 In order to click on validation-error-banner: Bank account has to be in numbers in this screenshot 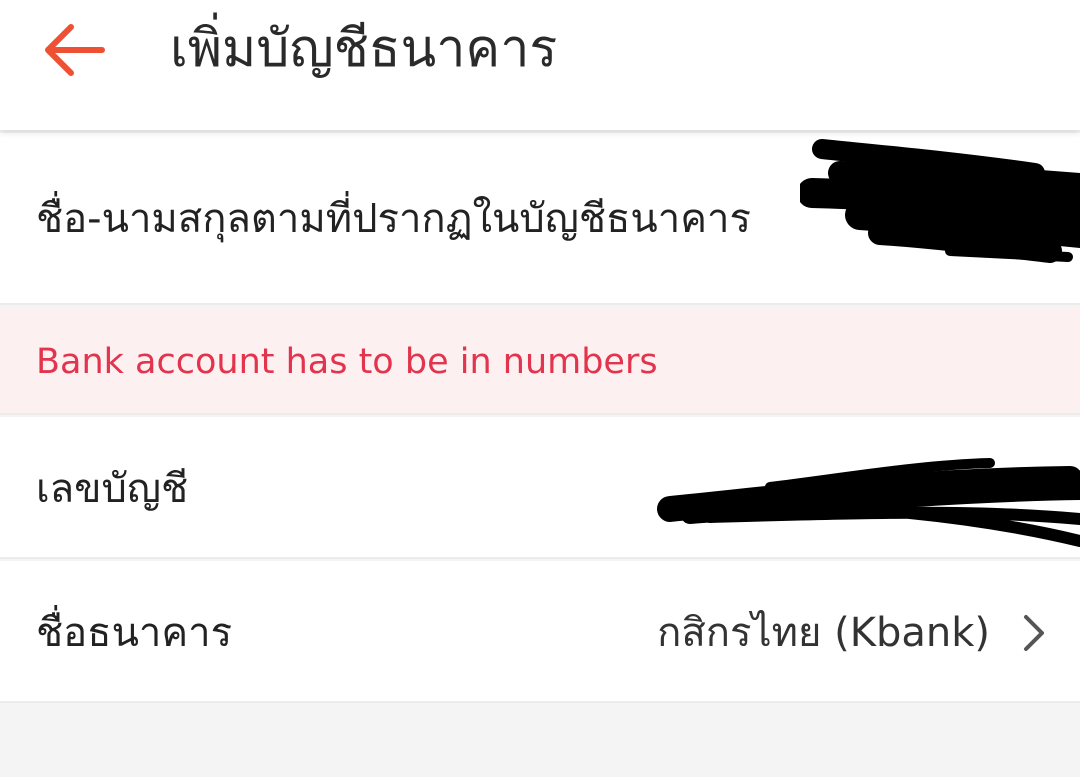, I will do `click(540, 361)`.